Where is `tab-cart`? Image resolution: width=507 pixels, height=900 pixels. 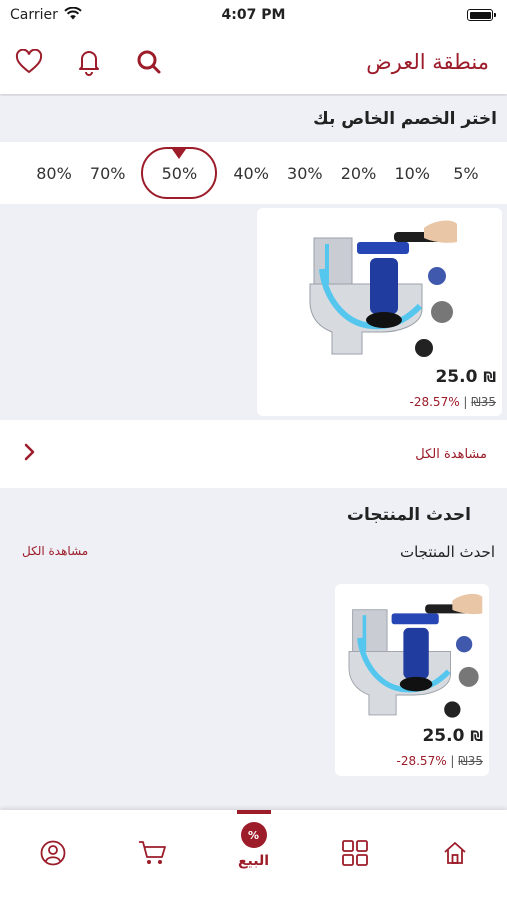 tab-cart is located at coordinates (152, 855).